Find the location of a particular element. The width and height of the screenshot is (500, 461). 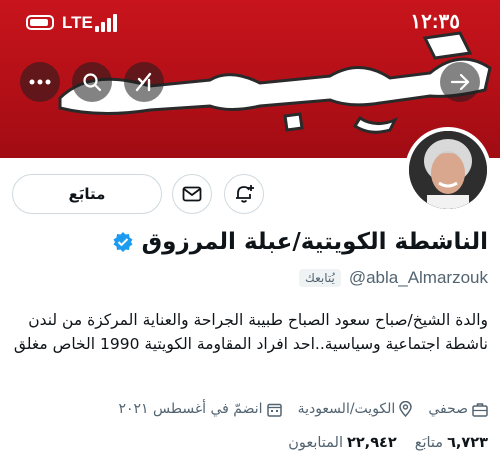

joined-label: انضمّ في أغسطس ٢٠٢١ is located at coordinates (190, 409).